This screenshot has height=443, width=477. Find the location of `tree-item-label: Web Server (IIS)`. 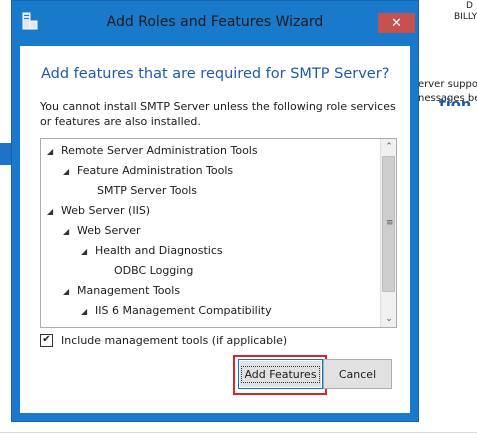

tree-item-label: Web Server (IIS) is located at coordinates (106, 210).